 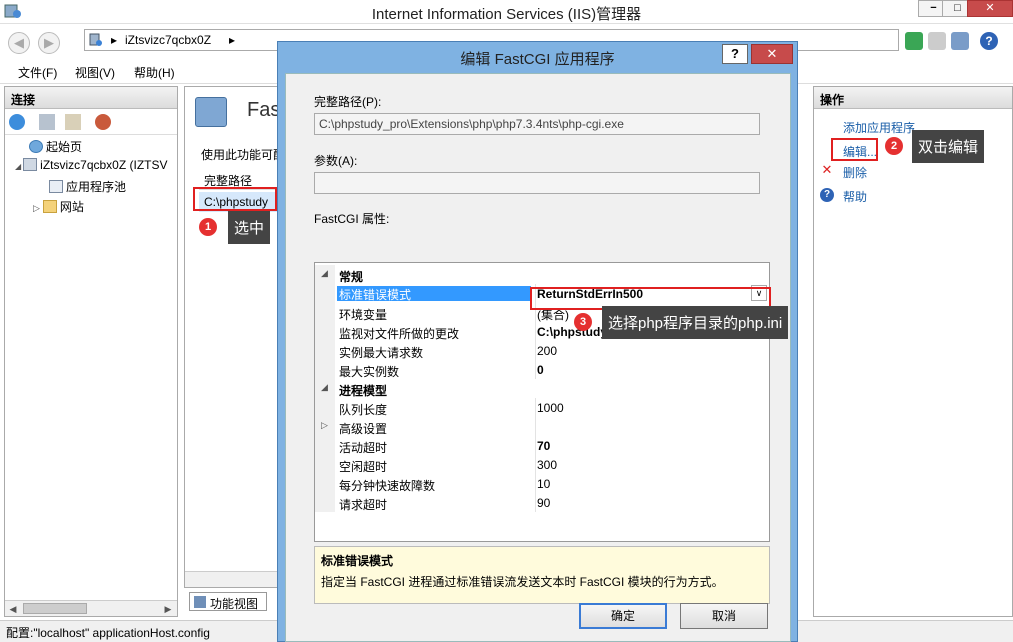 What do you see at coordinates (542, 274) in the screenshot?
I see `property-category: ◢ 常规` at bounding box center [542, 274].